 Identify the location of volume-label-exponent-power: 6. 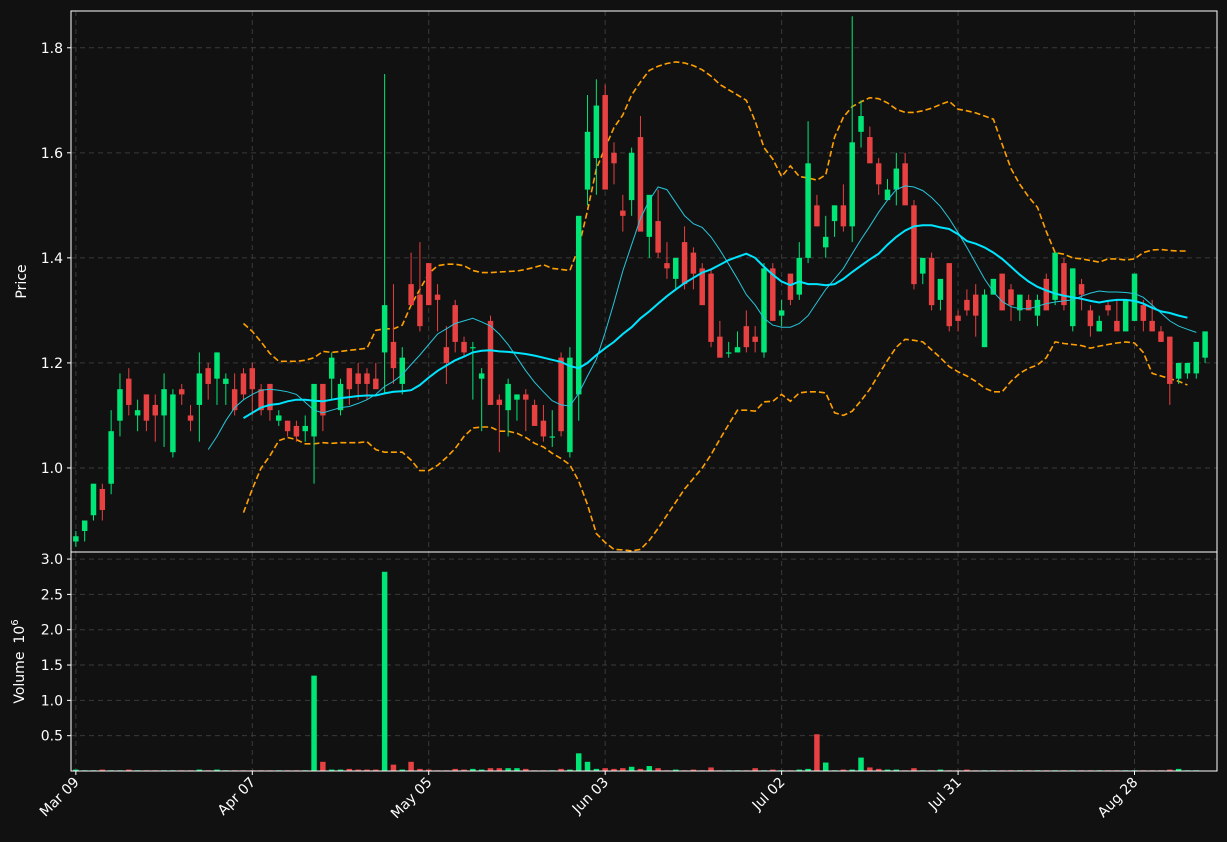
(15, 622).